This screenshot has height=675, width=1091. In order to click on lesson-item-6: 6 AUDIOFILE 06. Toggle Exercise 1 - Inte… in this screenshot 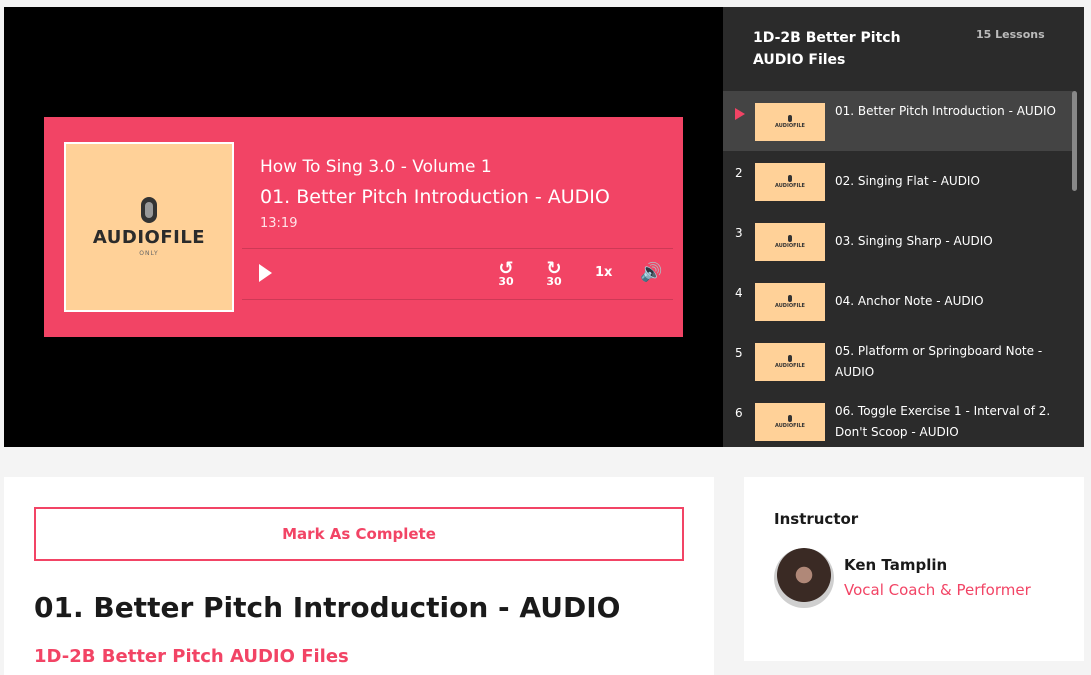, I will do `click(898, 419)`.